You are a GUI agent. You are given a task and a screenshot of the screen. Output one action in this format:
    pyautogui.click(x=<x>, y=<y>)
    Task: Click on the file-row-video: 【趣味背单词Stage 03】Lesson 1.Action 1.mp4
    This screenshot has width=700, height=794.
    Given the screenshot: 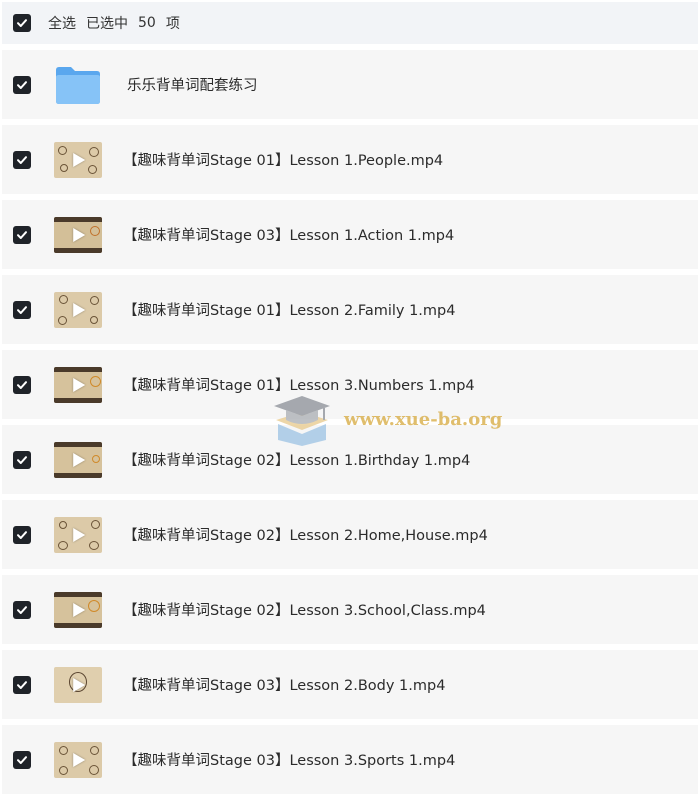 What is the action you would take?
    pyautogui.click(x=350, y=234)
    